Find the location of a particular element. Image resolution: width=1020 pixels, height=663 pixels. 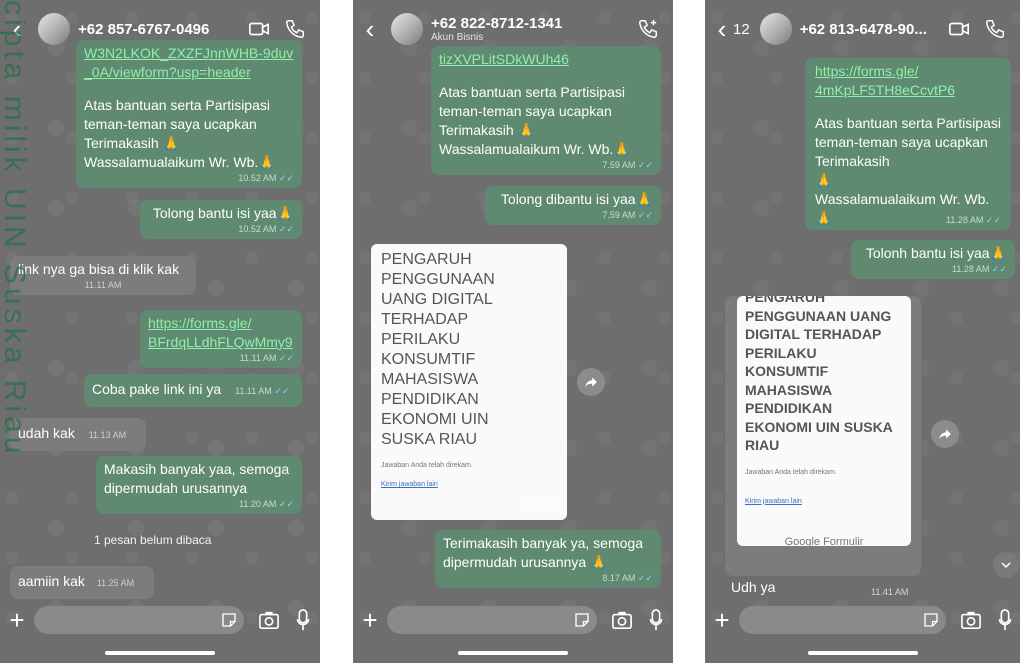

message-time: 11.20 AM ✓✓ is located at coordinates (266, 504).